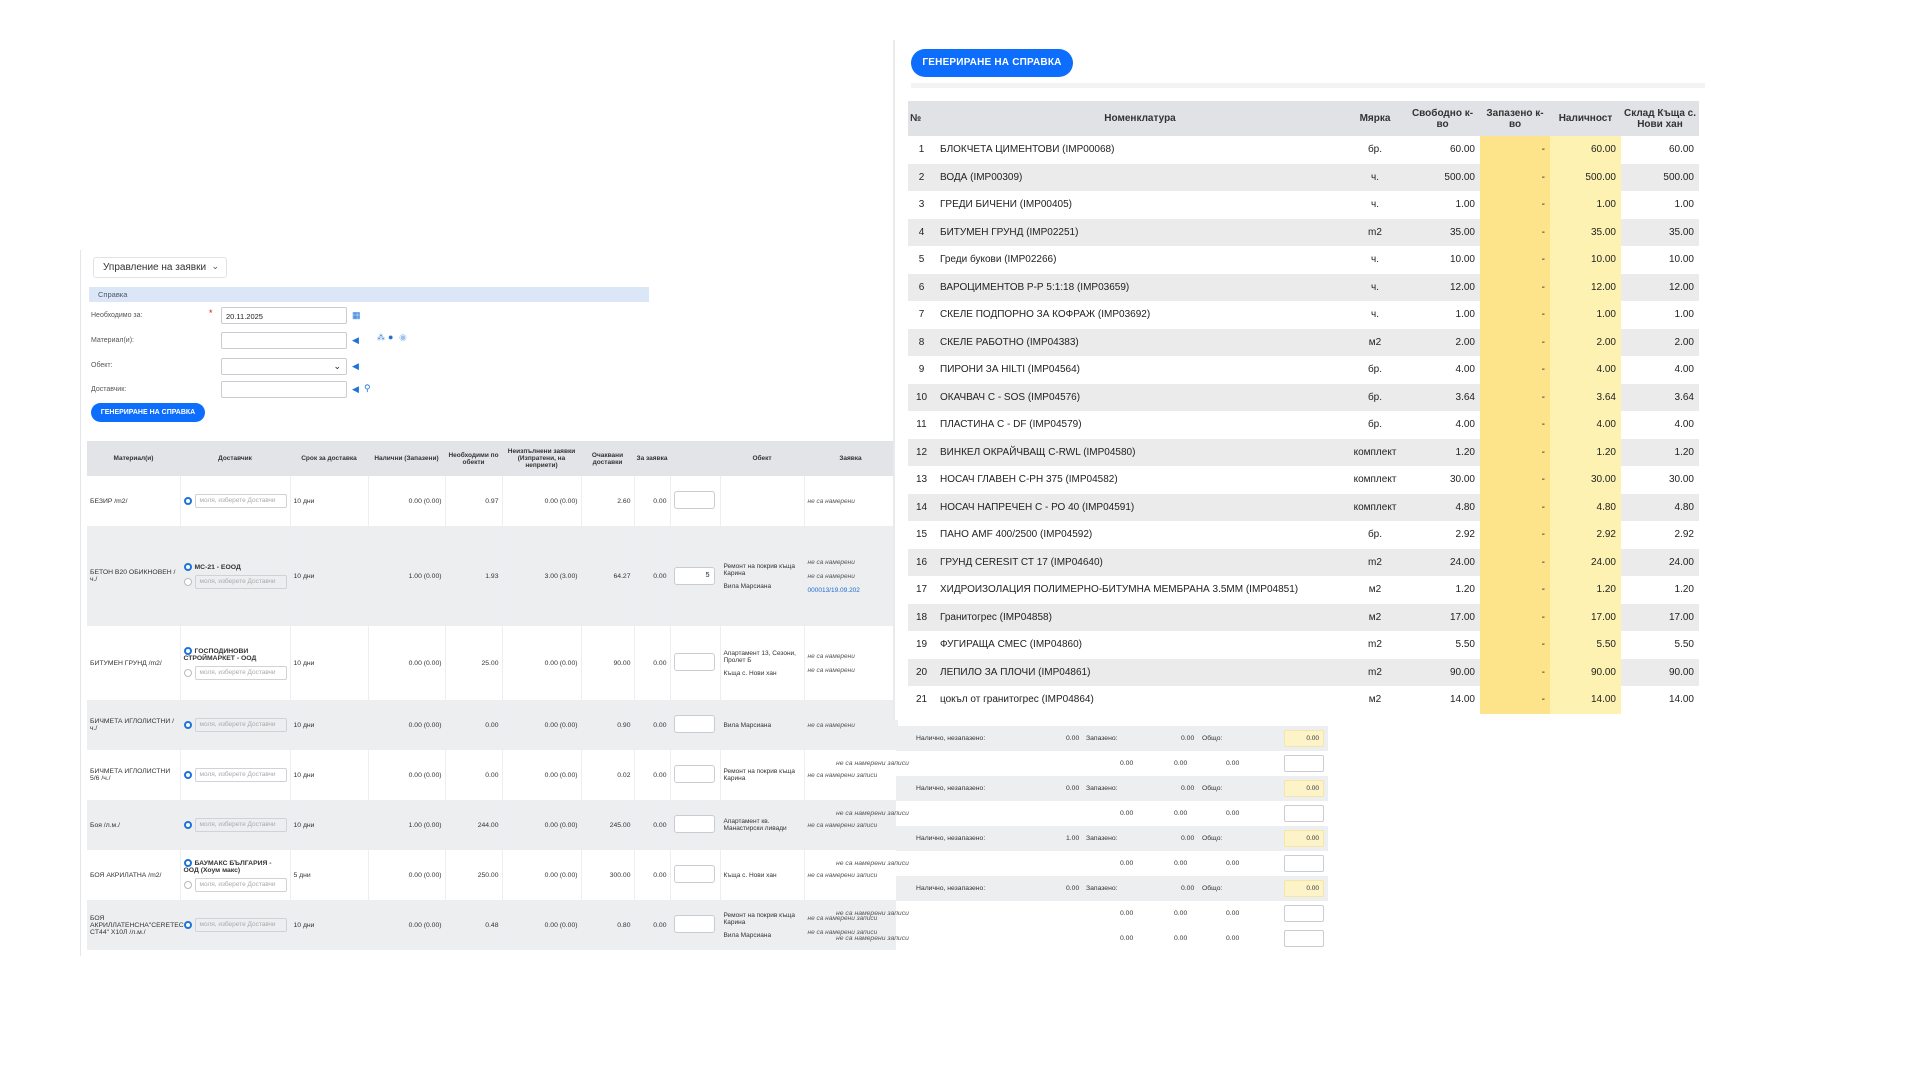 Image resolution: width=1920 pixels, height=1080 pixels. What do you see at coordinates (235, 654) in the screenshot?
I see `supplier-option: ГОСПОДИНОВИ СТРОЙМАРКЕТ - ООД` at bounding box center [235, 654].